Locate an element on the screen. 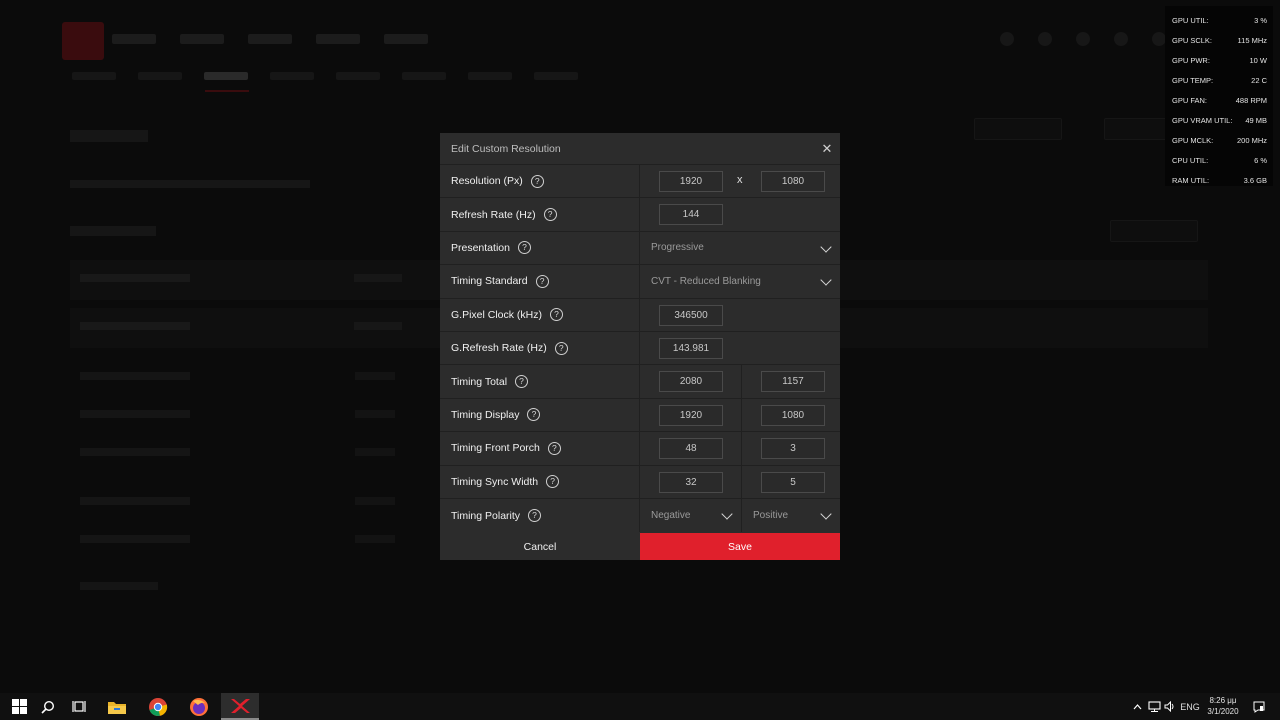  save-button: Save is located at coordinates (740, 546).